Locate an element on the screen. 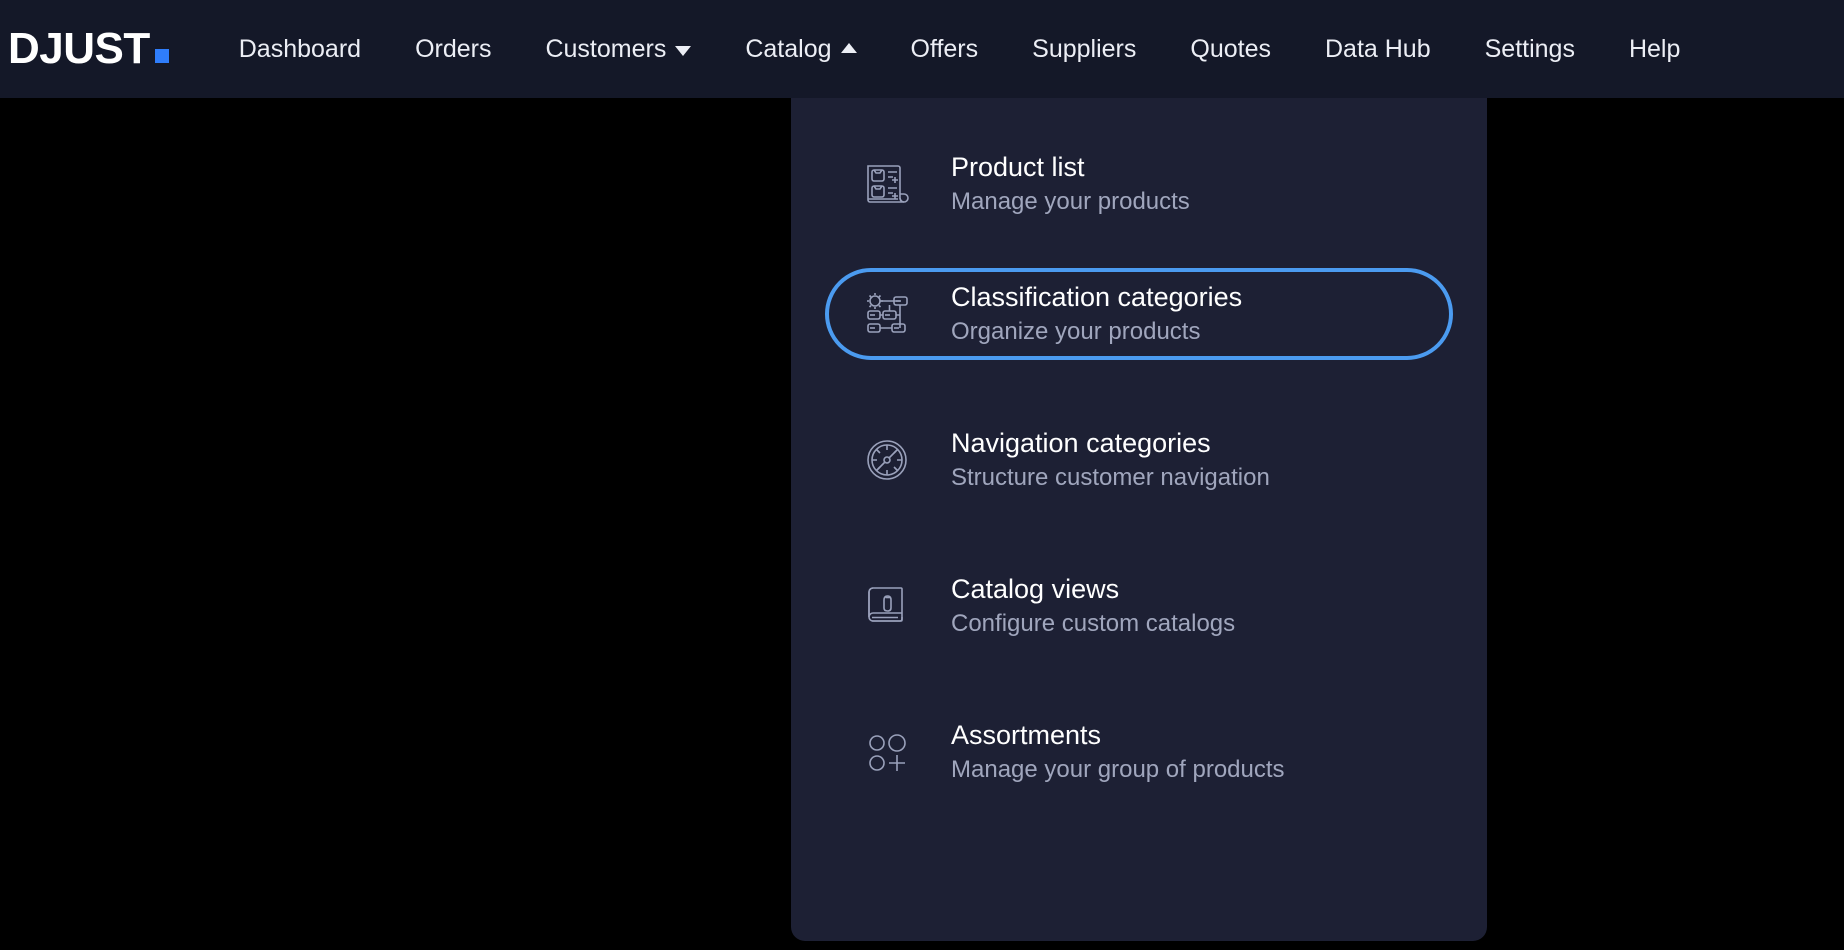 This screenshot has width=1844, height=950. nav-item-settings: Settings is located at coordinates (1529, 48).